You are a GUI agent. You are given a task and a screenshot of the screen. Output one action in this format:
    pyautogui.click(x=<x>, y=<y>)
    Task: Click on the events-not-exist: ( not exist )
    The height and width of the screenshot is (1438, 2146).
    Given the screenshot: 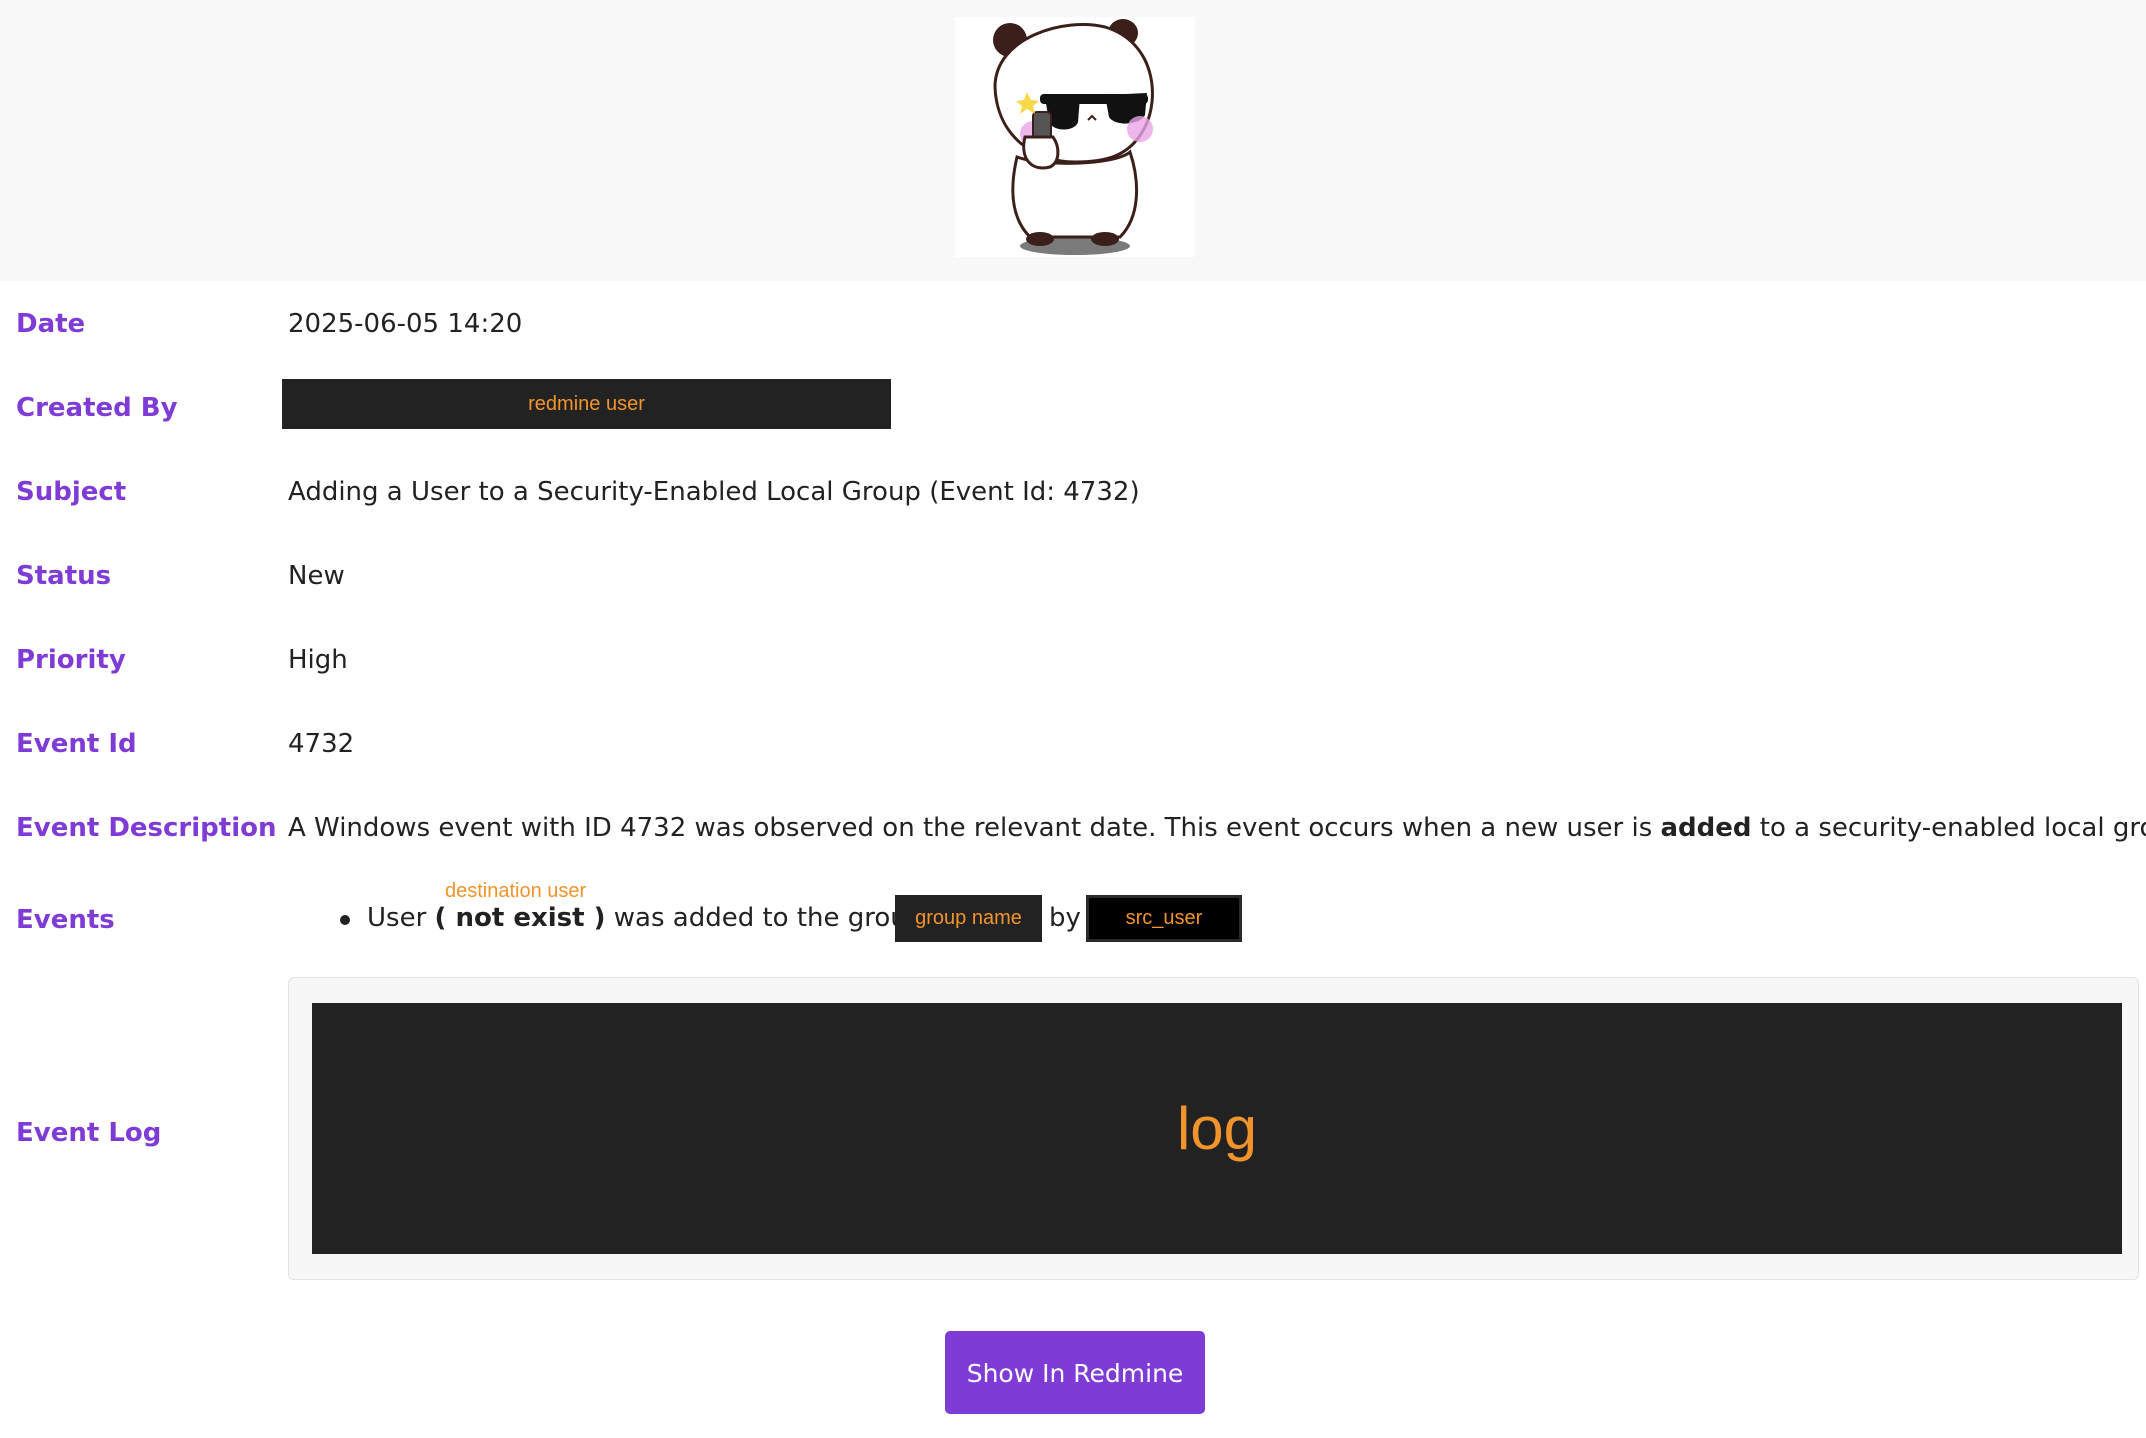 What is the action you would take?
    pyautogui.click(x=520, y=918)
    